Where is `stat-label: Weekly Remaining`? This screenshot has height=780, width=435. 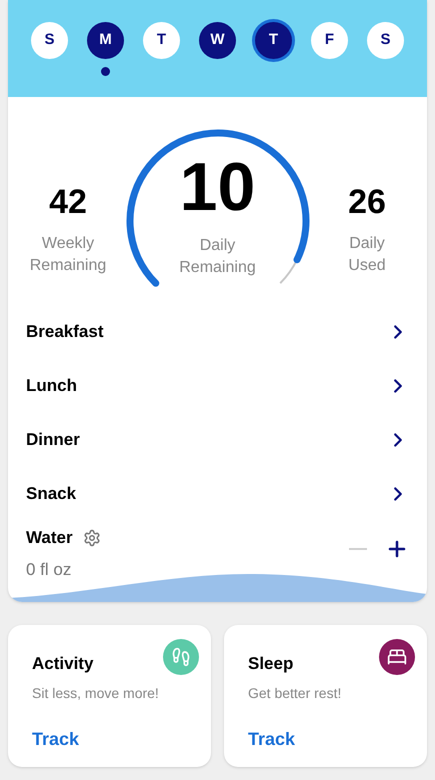
stat-label: Weekly Remaining is located at coordinates (68, 255).